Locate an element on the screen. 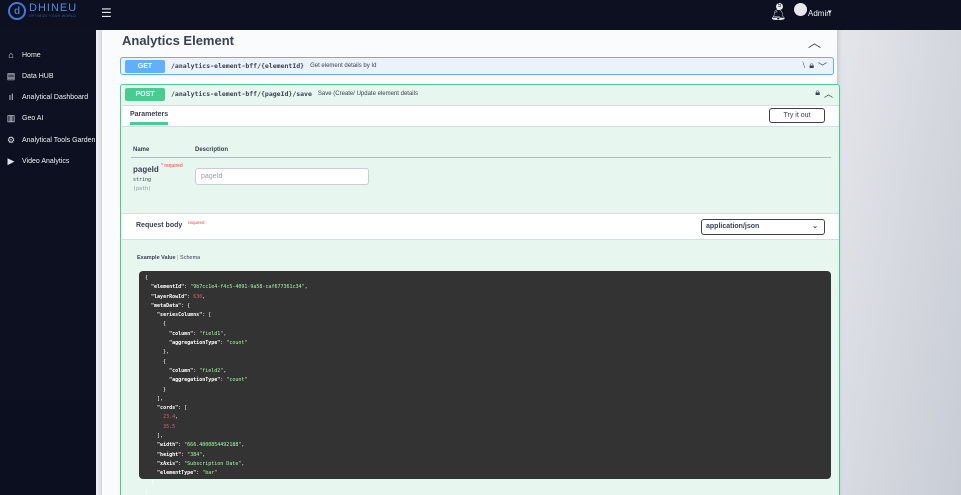 Image resolution: width=961 pixels, height=495 pixels. param-type: string is located at coordinates (142, 180).